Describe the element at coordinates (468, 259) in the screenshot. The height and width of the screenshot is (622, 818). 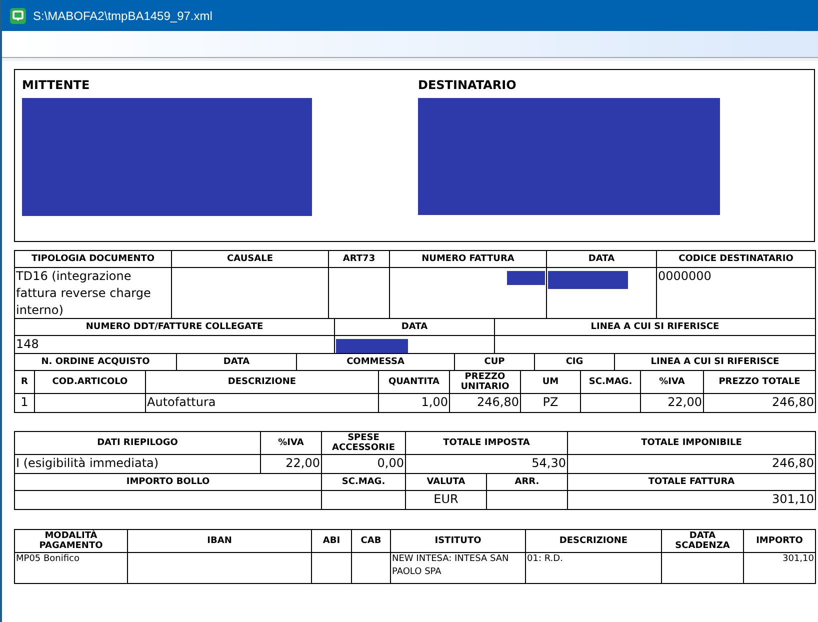
I see `column-header: NUMERO FATTURA` at that location.